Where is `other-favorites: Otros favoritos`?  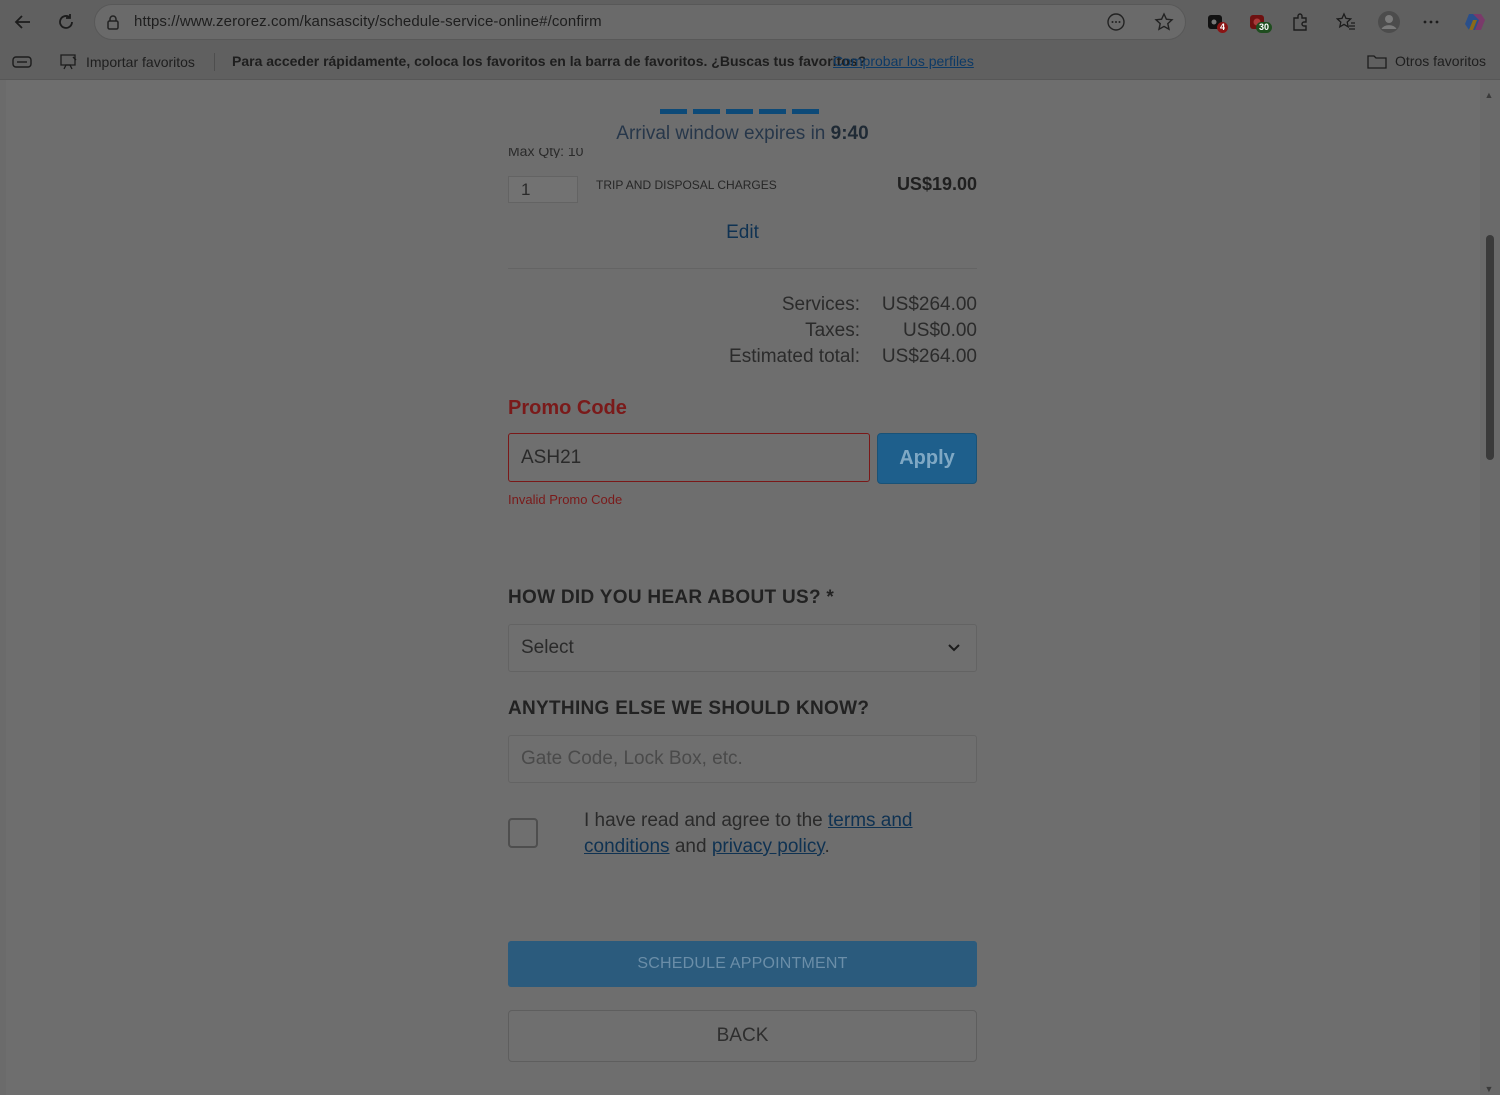
other-favorites: Otros favoritos is located at coordinates (1426, 61).